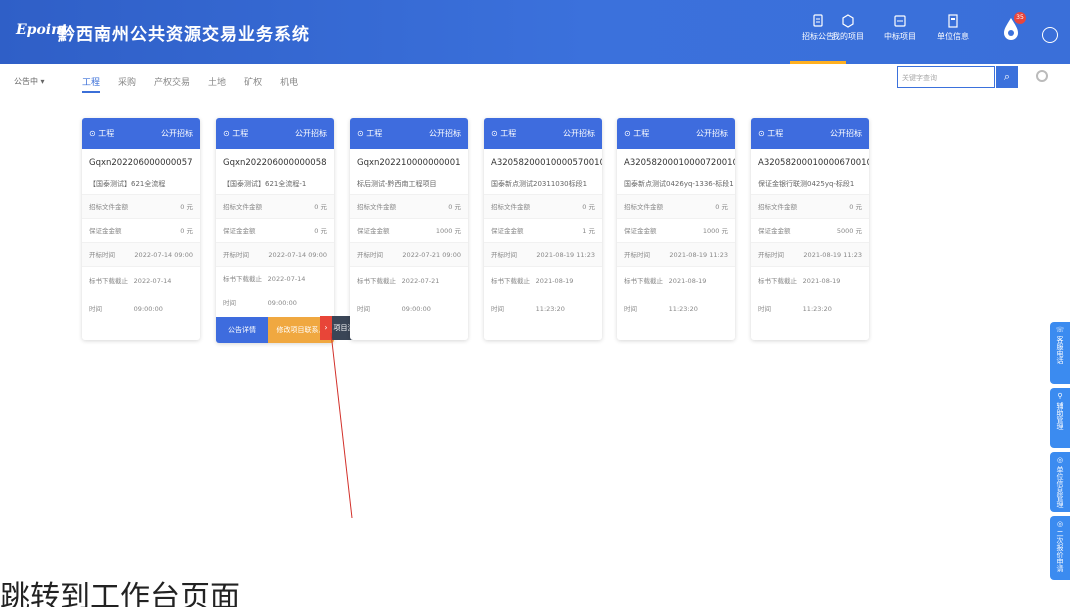 The width and height of the screenshot is (1070, 607). Describe the element at coordinates (341, 425) in the screenshot. I see `annotation-arrow` at that location.